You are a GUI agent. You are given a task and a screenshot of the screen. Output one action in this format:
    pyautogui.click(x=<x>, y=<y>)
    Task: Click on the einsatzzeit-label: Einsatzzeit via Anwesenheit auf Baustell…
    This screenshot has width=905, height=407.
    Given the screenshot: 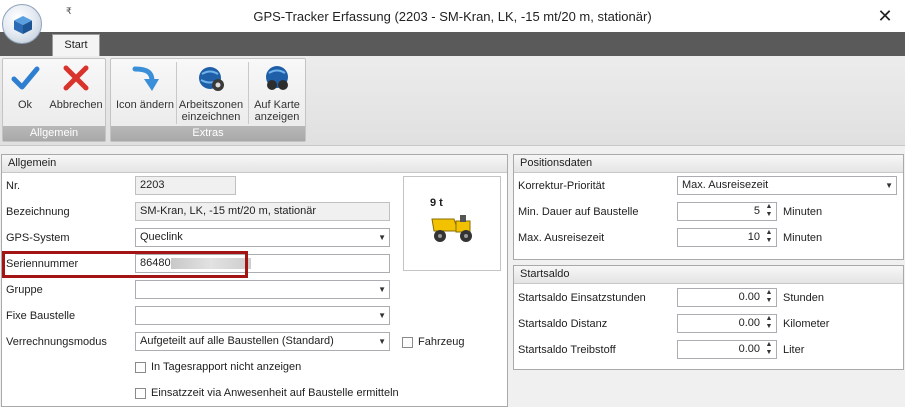 What is the action you would take?
    pyautogui.click(x=275, y=393)
    